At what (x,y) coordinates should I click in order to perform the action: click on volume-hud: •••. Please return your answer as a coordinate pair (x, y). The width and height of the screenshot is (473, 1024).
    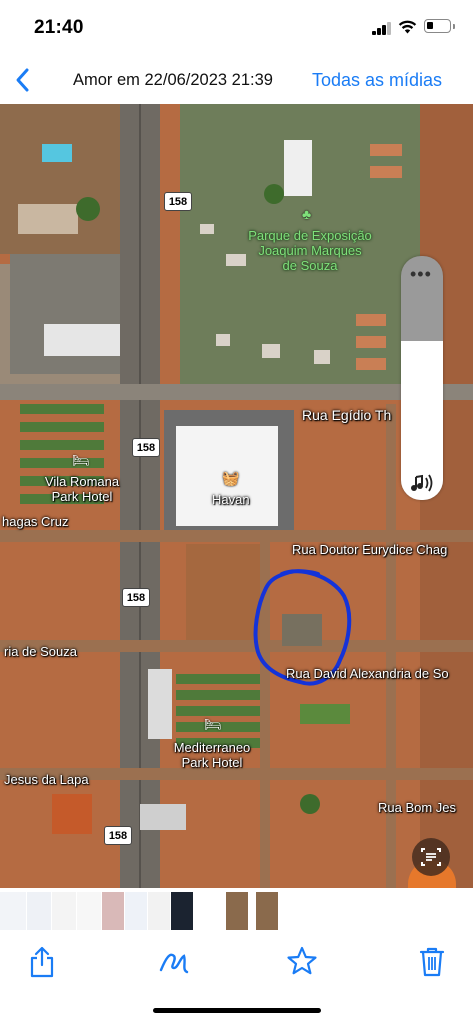
    Looking at the image, I should click on (422, 378).